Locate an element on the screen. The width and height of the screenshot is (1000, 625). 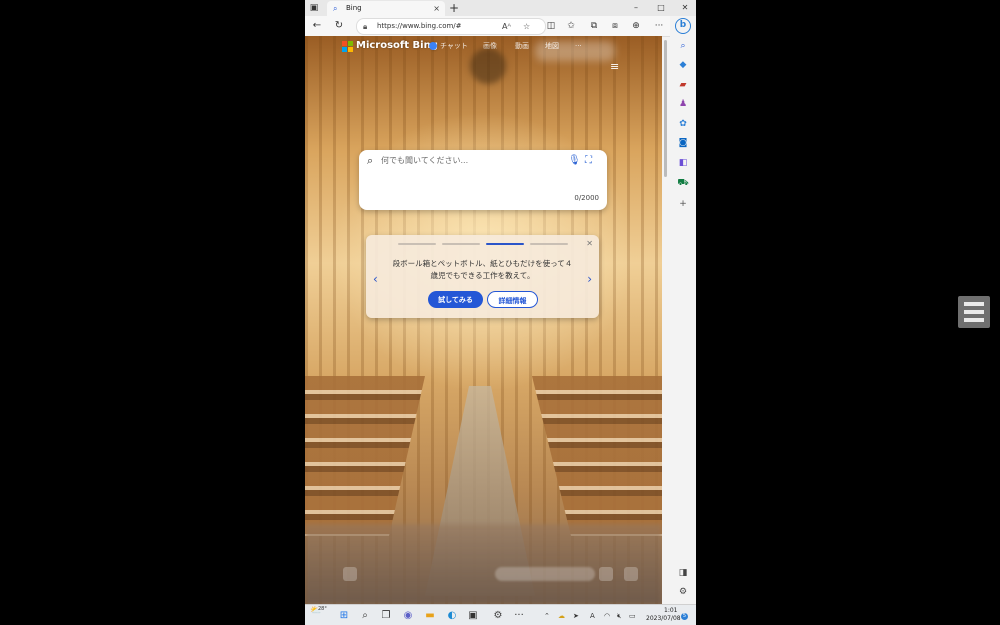
edge-icon: ◐ is located at coordinates (452, 616).